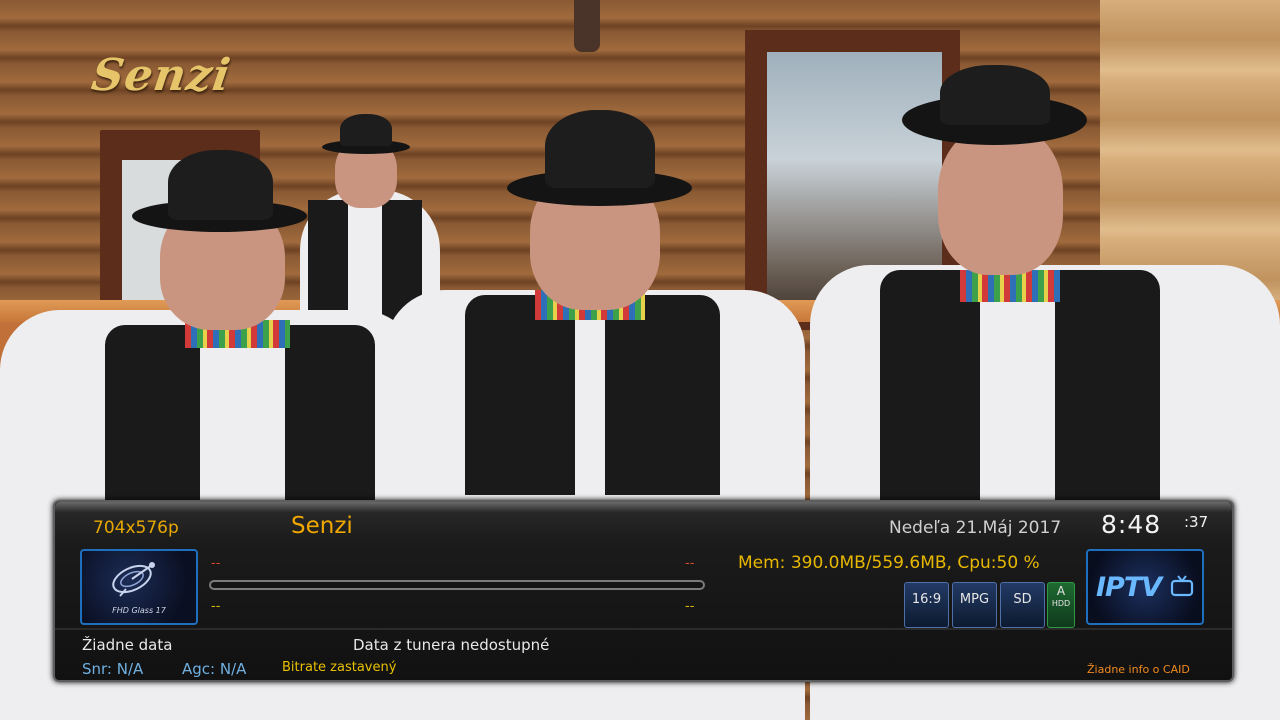 Image resolution: width=1280 pixels, height=720 pixels. What do you see at coordinates (133, 579) in the screenshot?
I see `satellite-dish-icon` at bounding box center [133, 579].